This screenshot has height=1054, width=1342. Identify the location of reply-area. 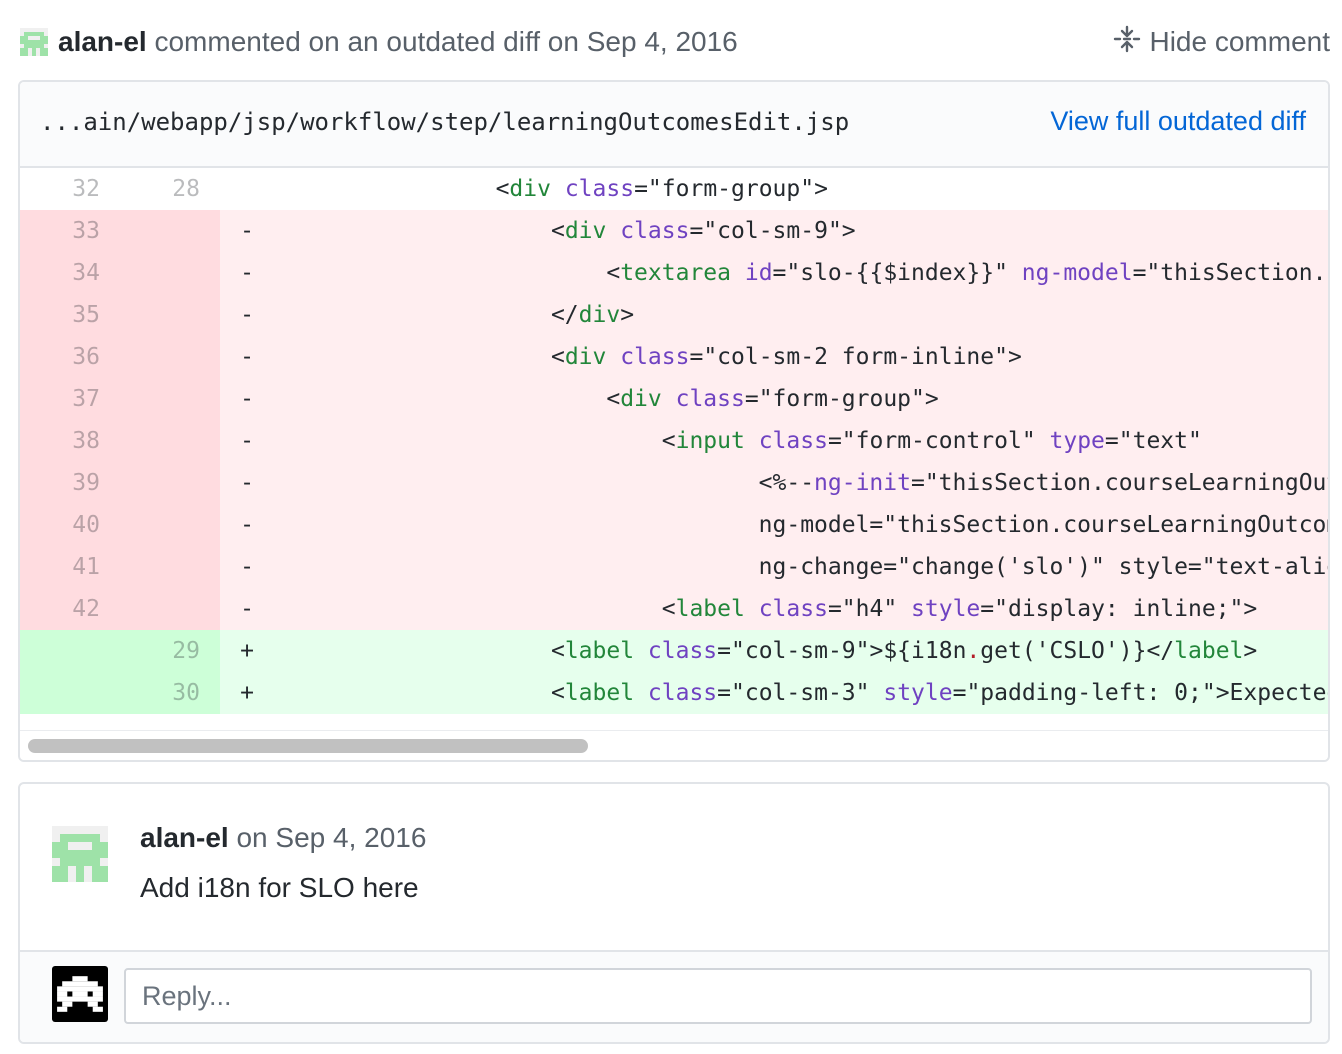
(674, 996).